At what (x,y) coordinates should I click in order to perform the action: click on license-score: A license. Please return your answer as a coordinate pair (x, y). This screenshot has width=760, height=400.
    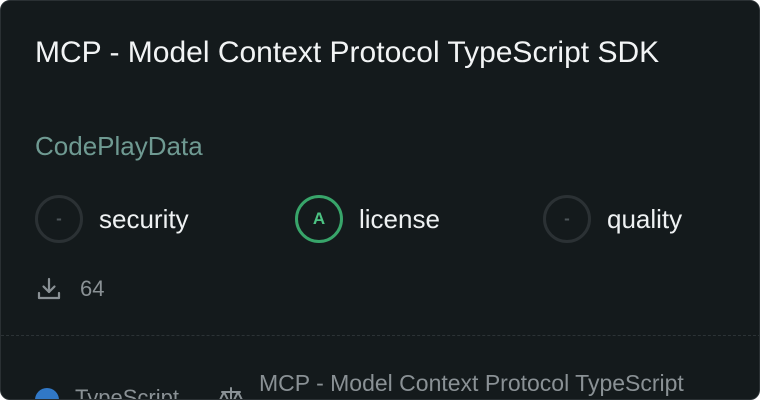
    Looking at the image, I should click on (367, 219).